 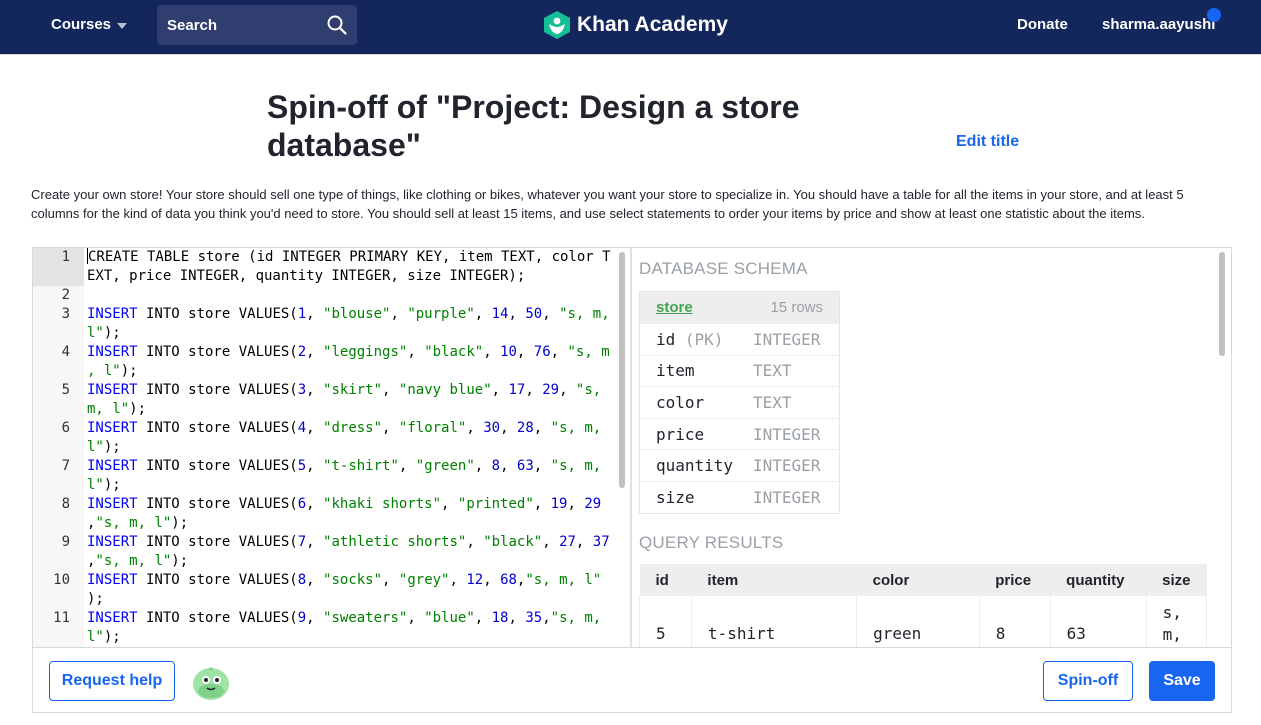 What do you see at coordinates (680, 402) in the screenshot?
I see `column-name: color` at bounding box center [680, 402].